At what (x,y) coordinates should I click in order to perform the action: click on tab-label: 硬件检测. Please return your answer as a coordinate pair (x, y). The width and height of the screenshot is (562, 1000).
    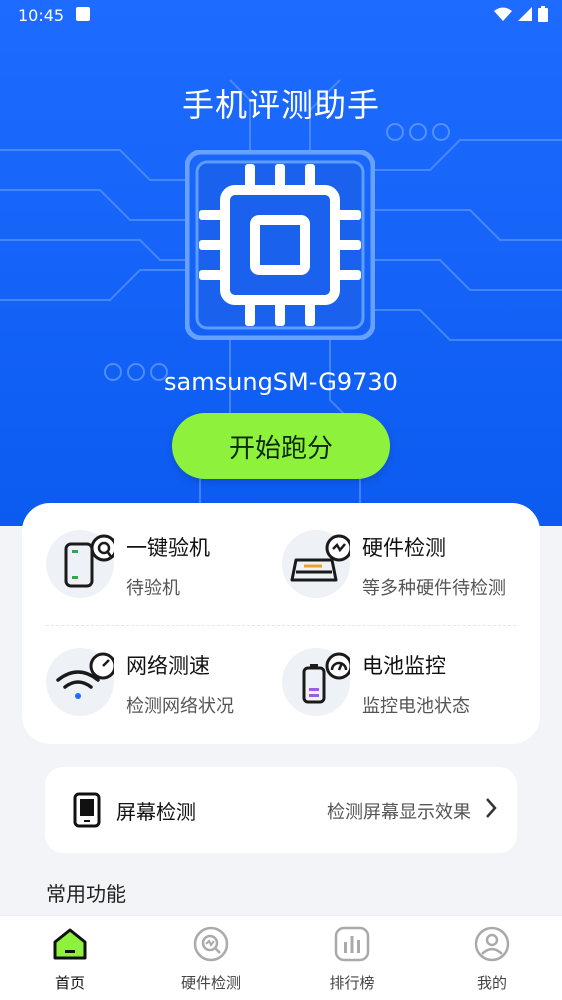
    Looking at the image, I should click on (210, 983).